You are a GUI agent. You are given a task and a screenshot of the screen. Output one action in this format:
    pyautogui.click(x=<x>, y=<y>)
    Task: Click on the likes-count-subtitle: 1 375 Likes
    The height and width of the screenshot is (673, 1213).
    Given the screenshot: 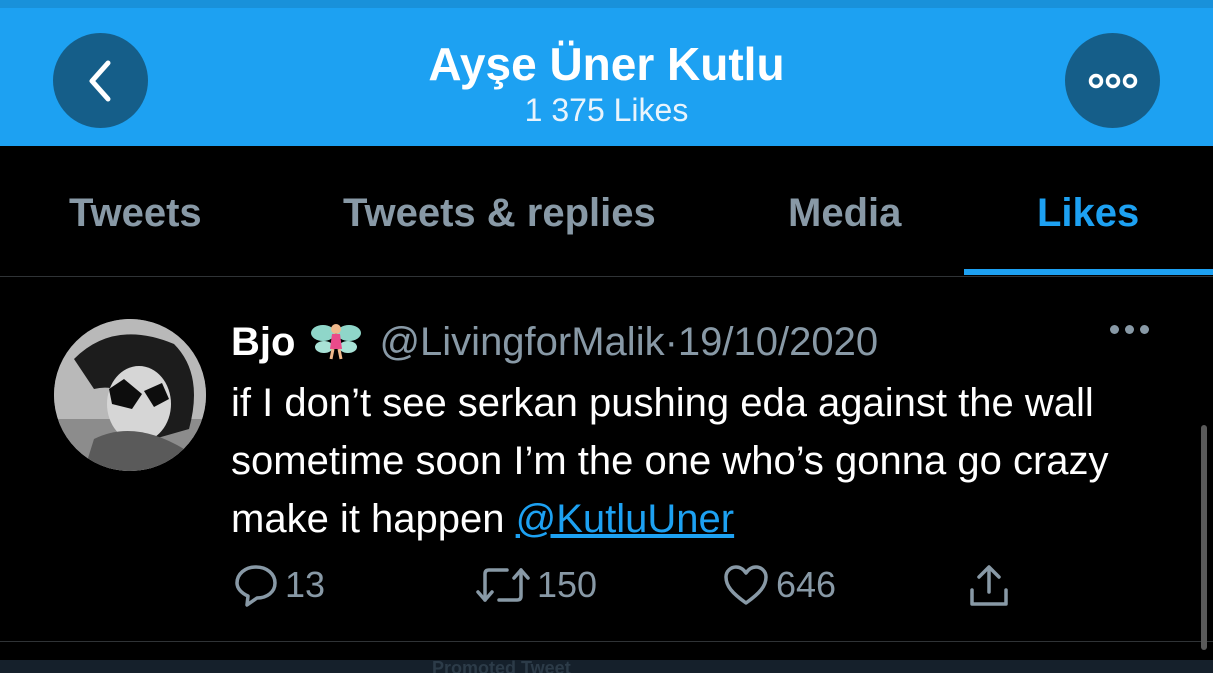 What is the action you would take?
    pyautogui.click(x=606, y=110)
    